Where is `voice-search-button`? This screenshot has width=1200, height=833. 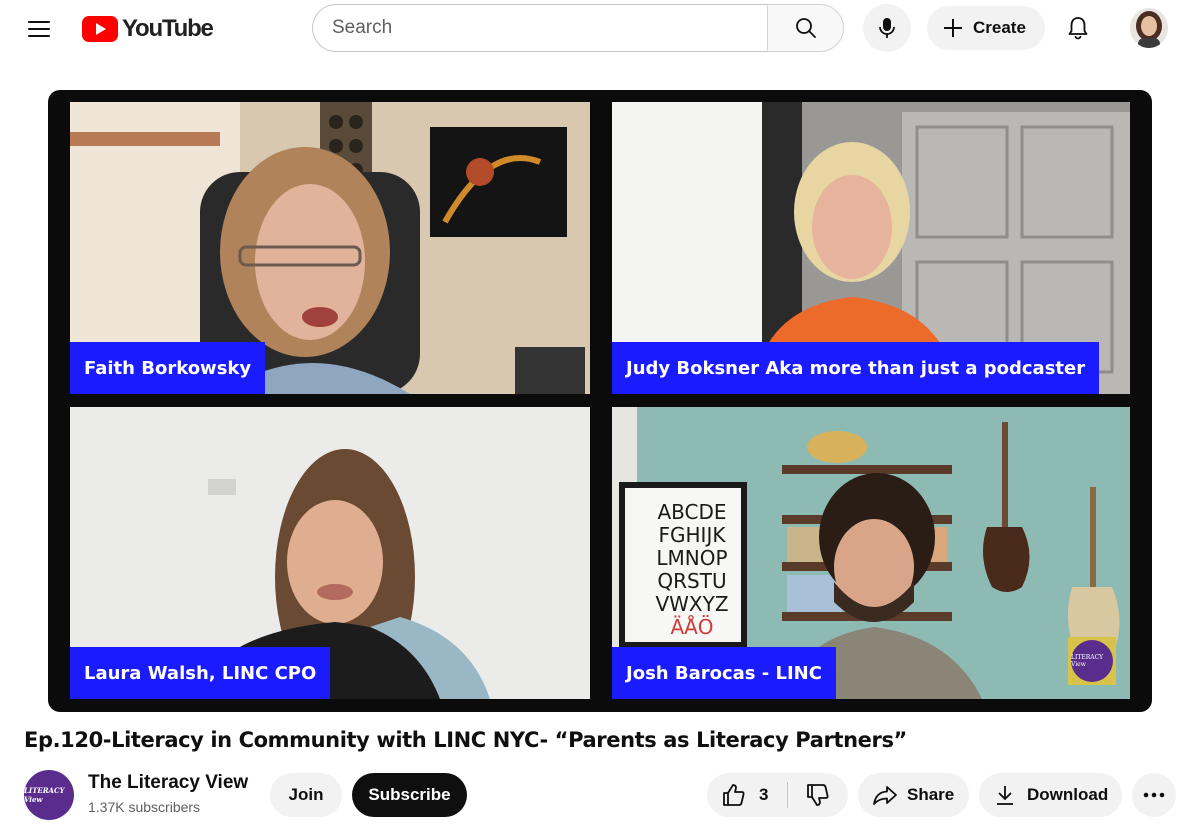 voice-search-button is located at coordinates (887, 28).